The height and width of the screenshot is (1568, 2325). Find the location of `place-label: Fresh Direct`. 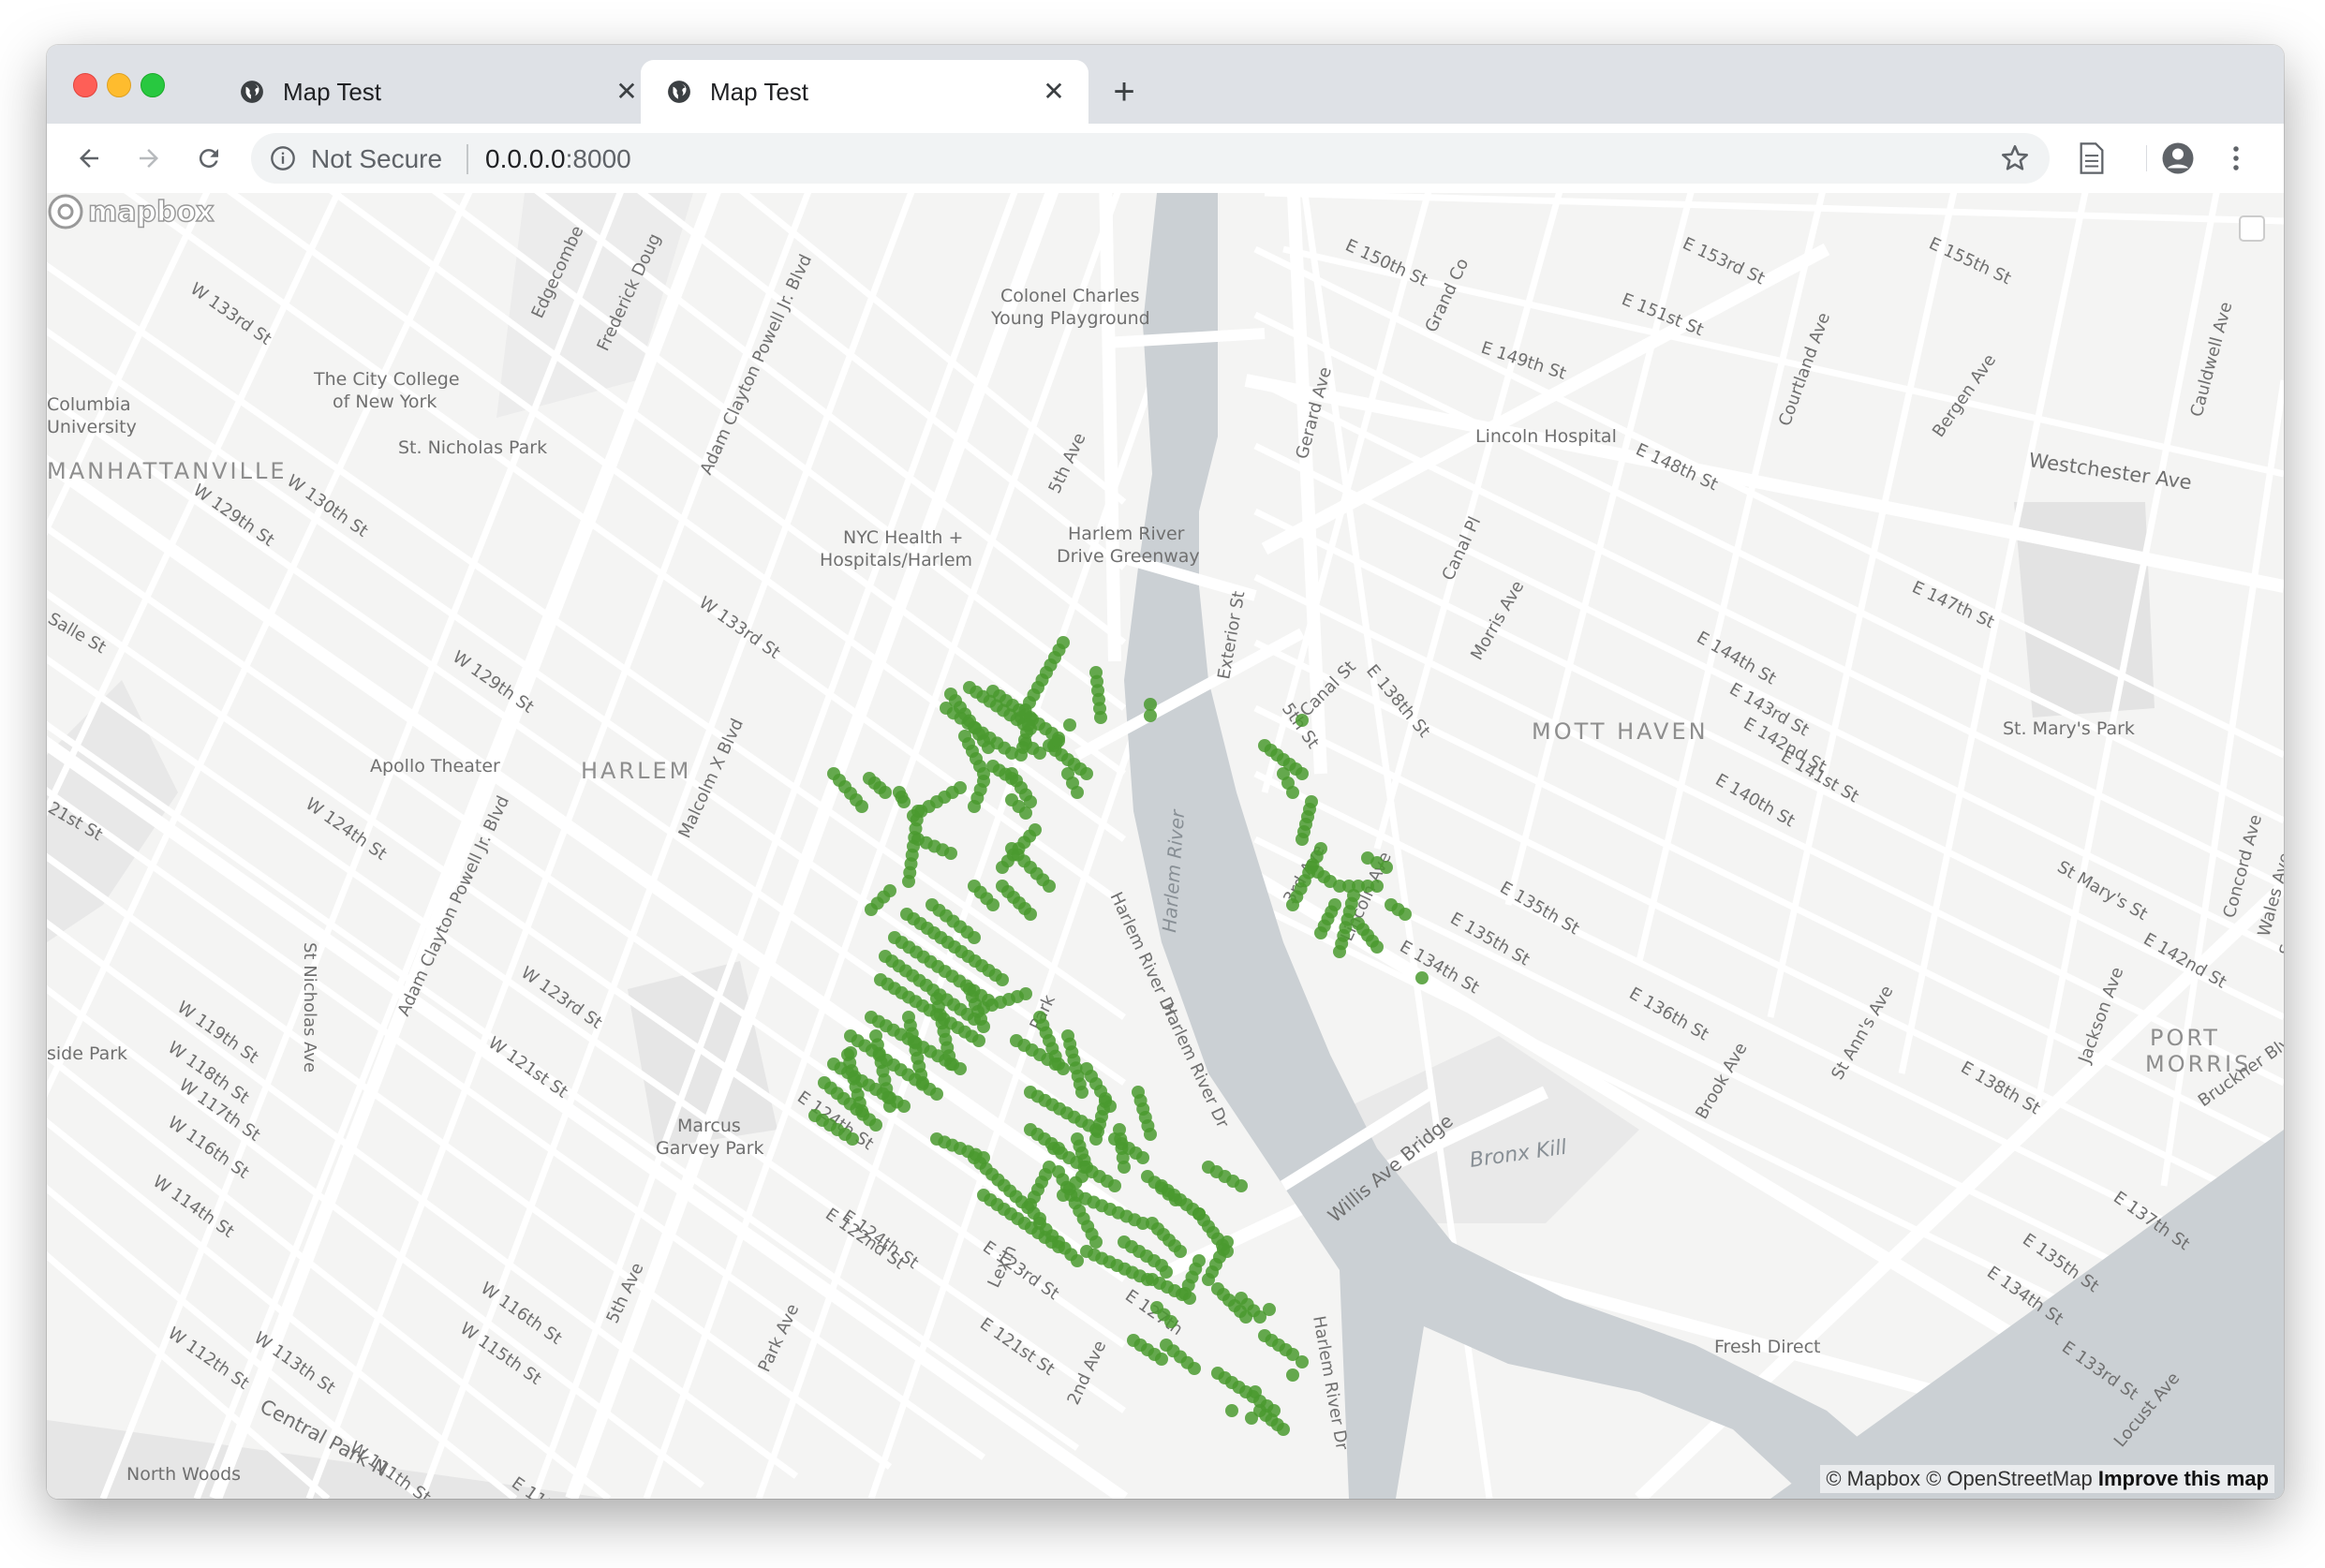

place-label: Fresh Direct is located at coordinates (1767, 1347).